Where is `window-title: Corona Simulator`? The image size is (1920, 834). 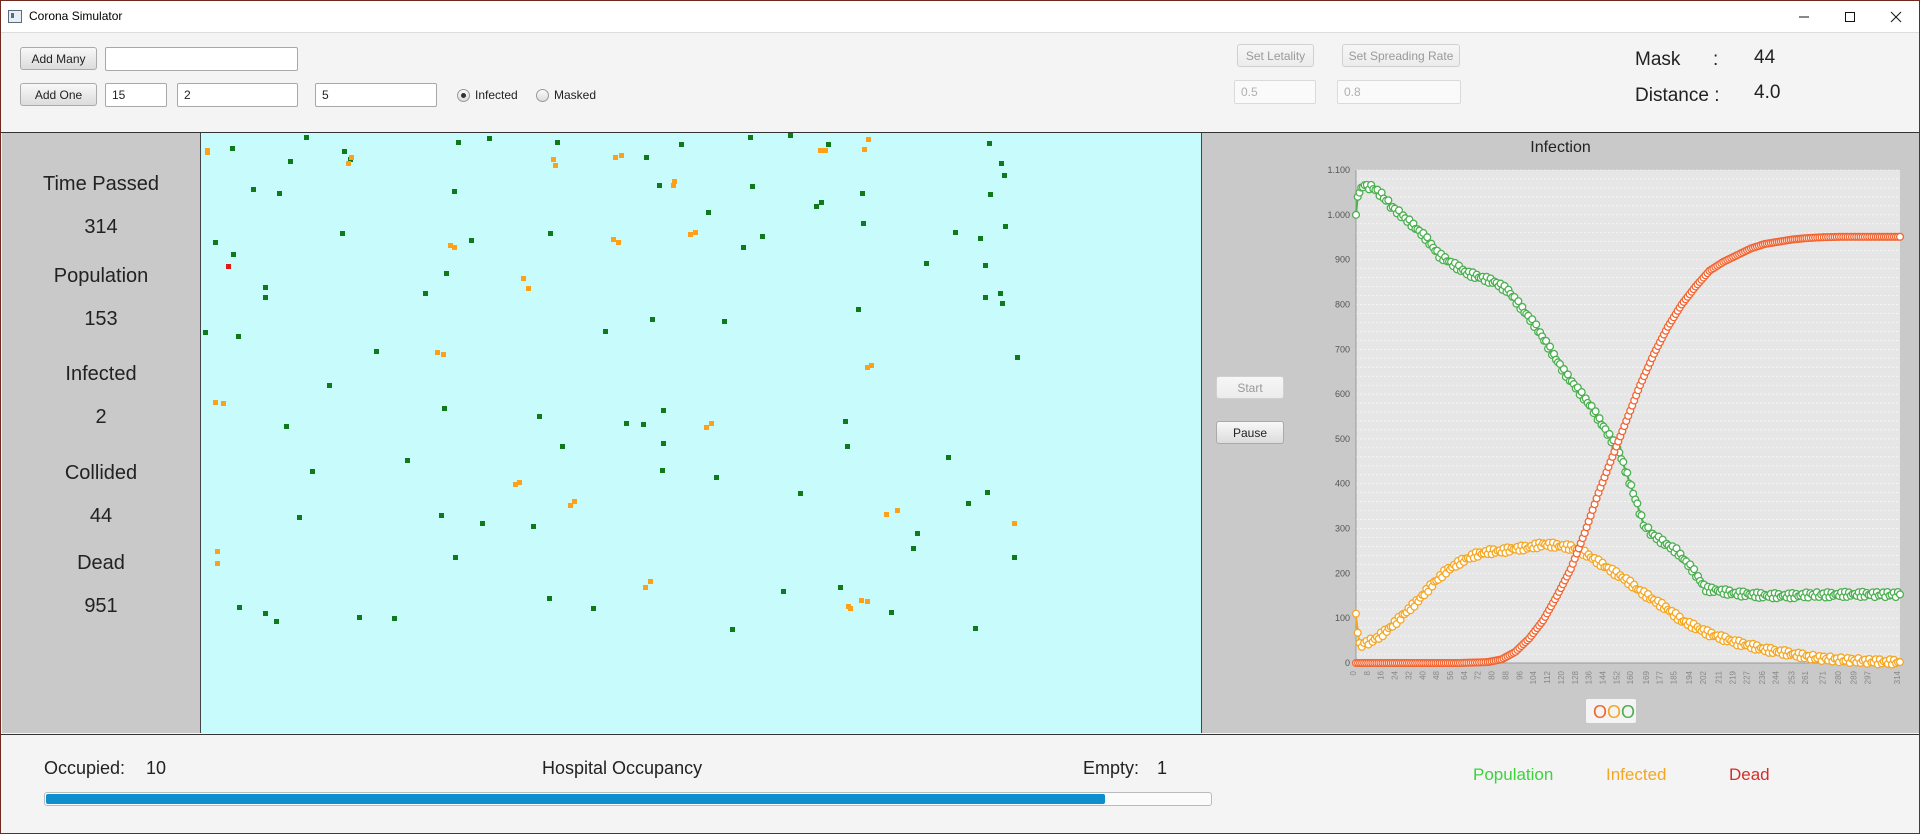 window-title: Corona Simulator is located at coordinates (76, 16).